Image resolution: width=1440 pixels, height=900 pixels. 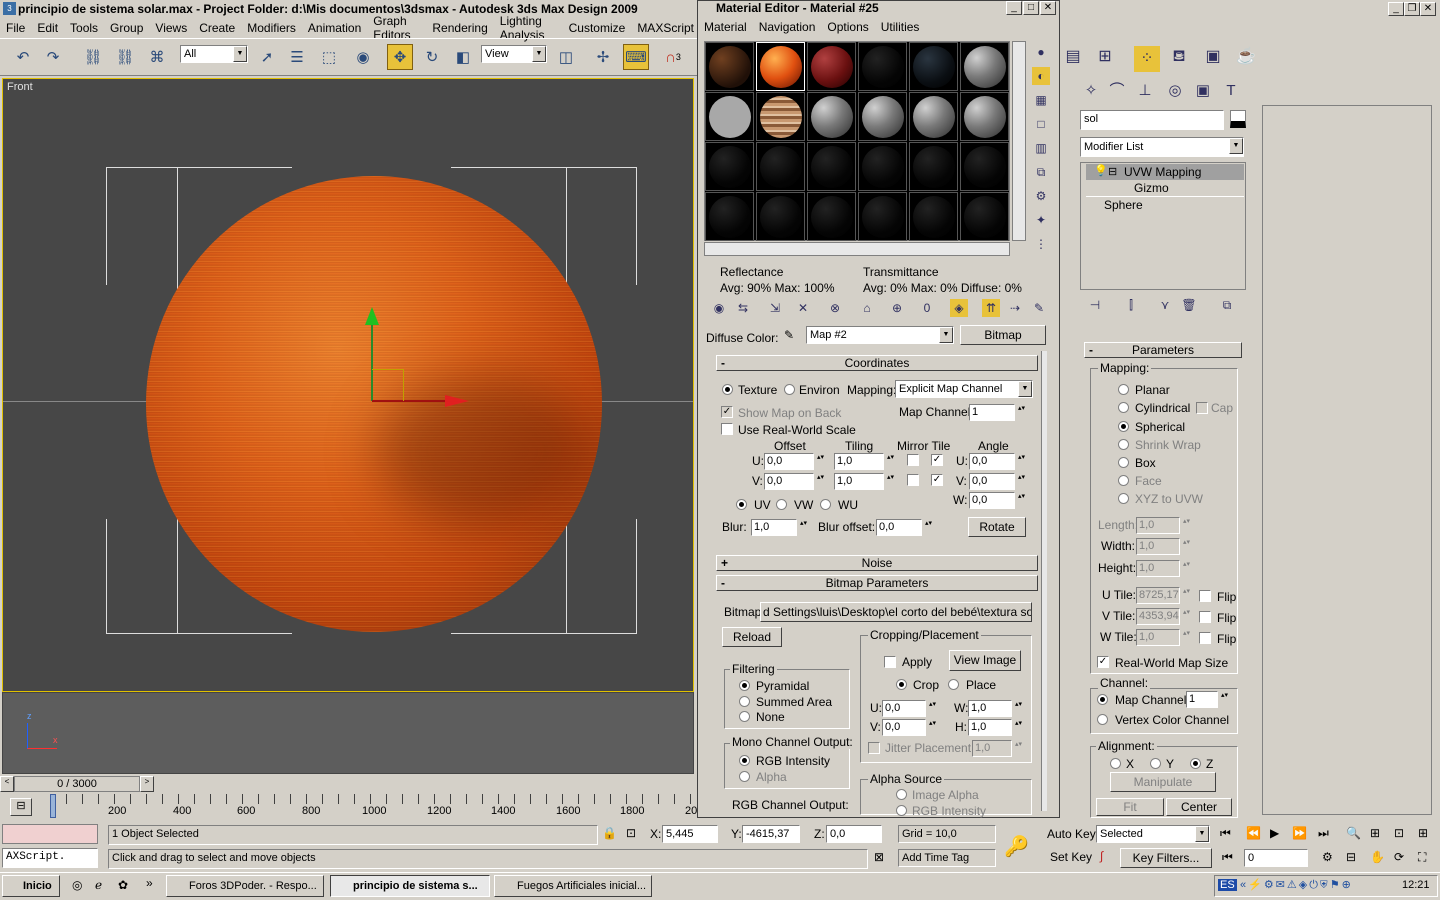 What do you see at coordinates (1071, 834) in the screenshot?
I see `auto-key-button: Auto Key` at bounding box center [1071, 834].